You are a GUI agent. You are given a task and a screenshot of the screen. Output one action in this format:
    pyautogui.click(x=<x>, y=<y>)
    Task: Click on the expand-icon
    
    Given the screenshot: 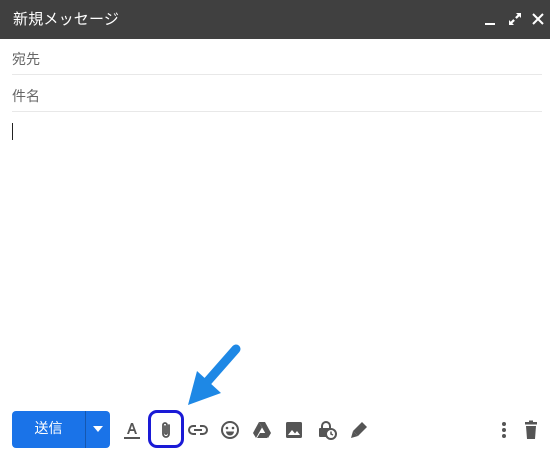 What is the action you would take?
    pyautogui.click(x=515, y=19)
    